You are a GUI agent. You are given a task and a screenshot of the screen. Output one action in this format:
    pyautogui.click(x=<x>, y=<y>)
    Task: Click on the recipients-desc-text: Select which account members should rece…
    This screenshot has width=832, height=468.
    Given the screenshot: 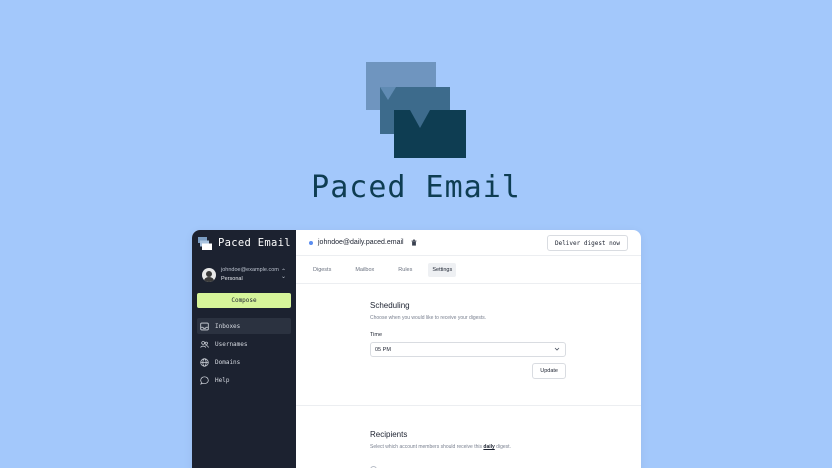 What is the action you would take?
    pyautogui.click(x=427, y=447)
    